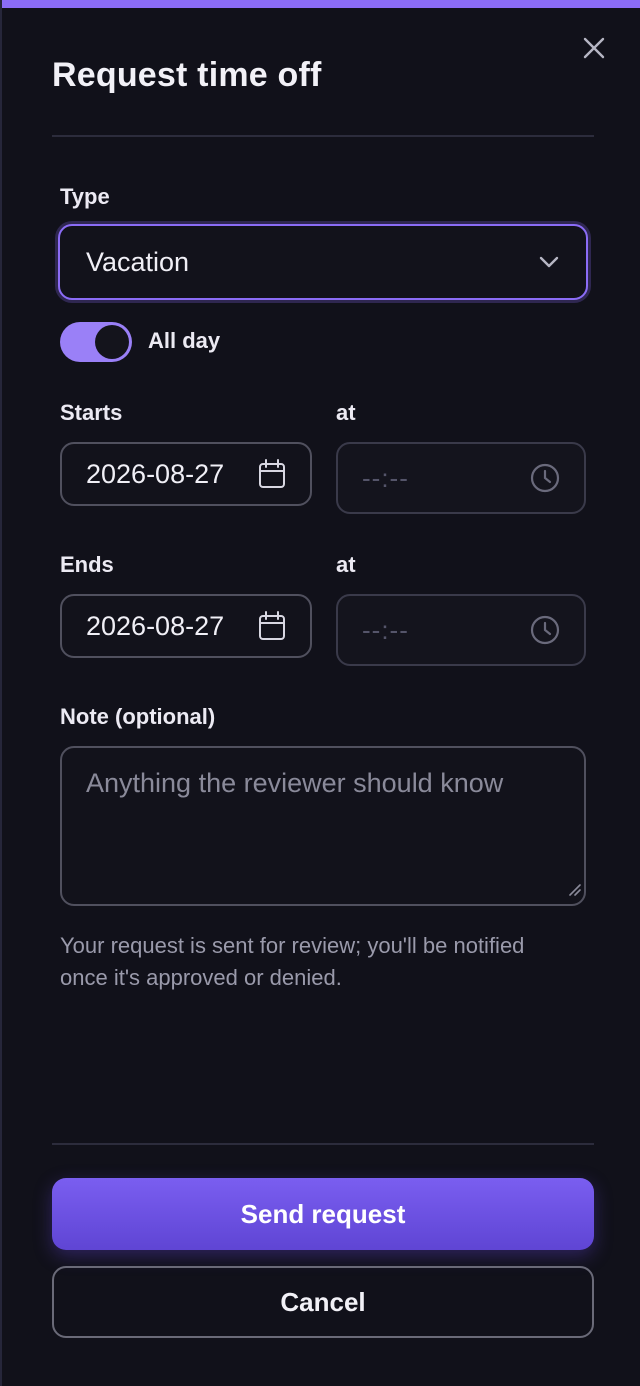 The width and height of the screenshot is (640, 1386). What do you see at coordinates (385, 477) in the screenshot?
I see `starts-time-placeholder: --:--` at bounding box center [385, 477].